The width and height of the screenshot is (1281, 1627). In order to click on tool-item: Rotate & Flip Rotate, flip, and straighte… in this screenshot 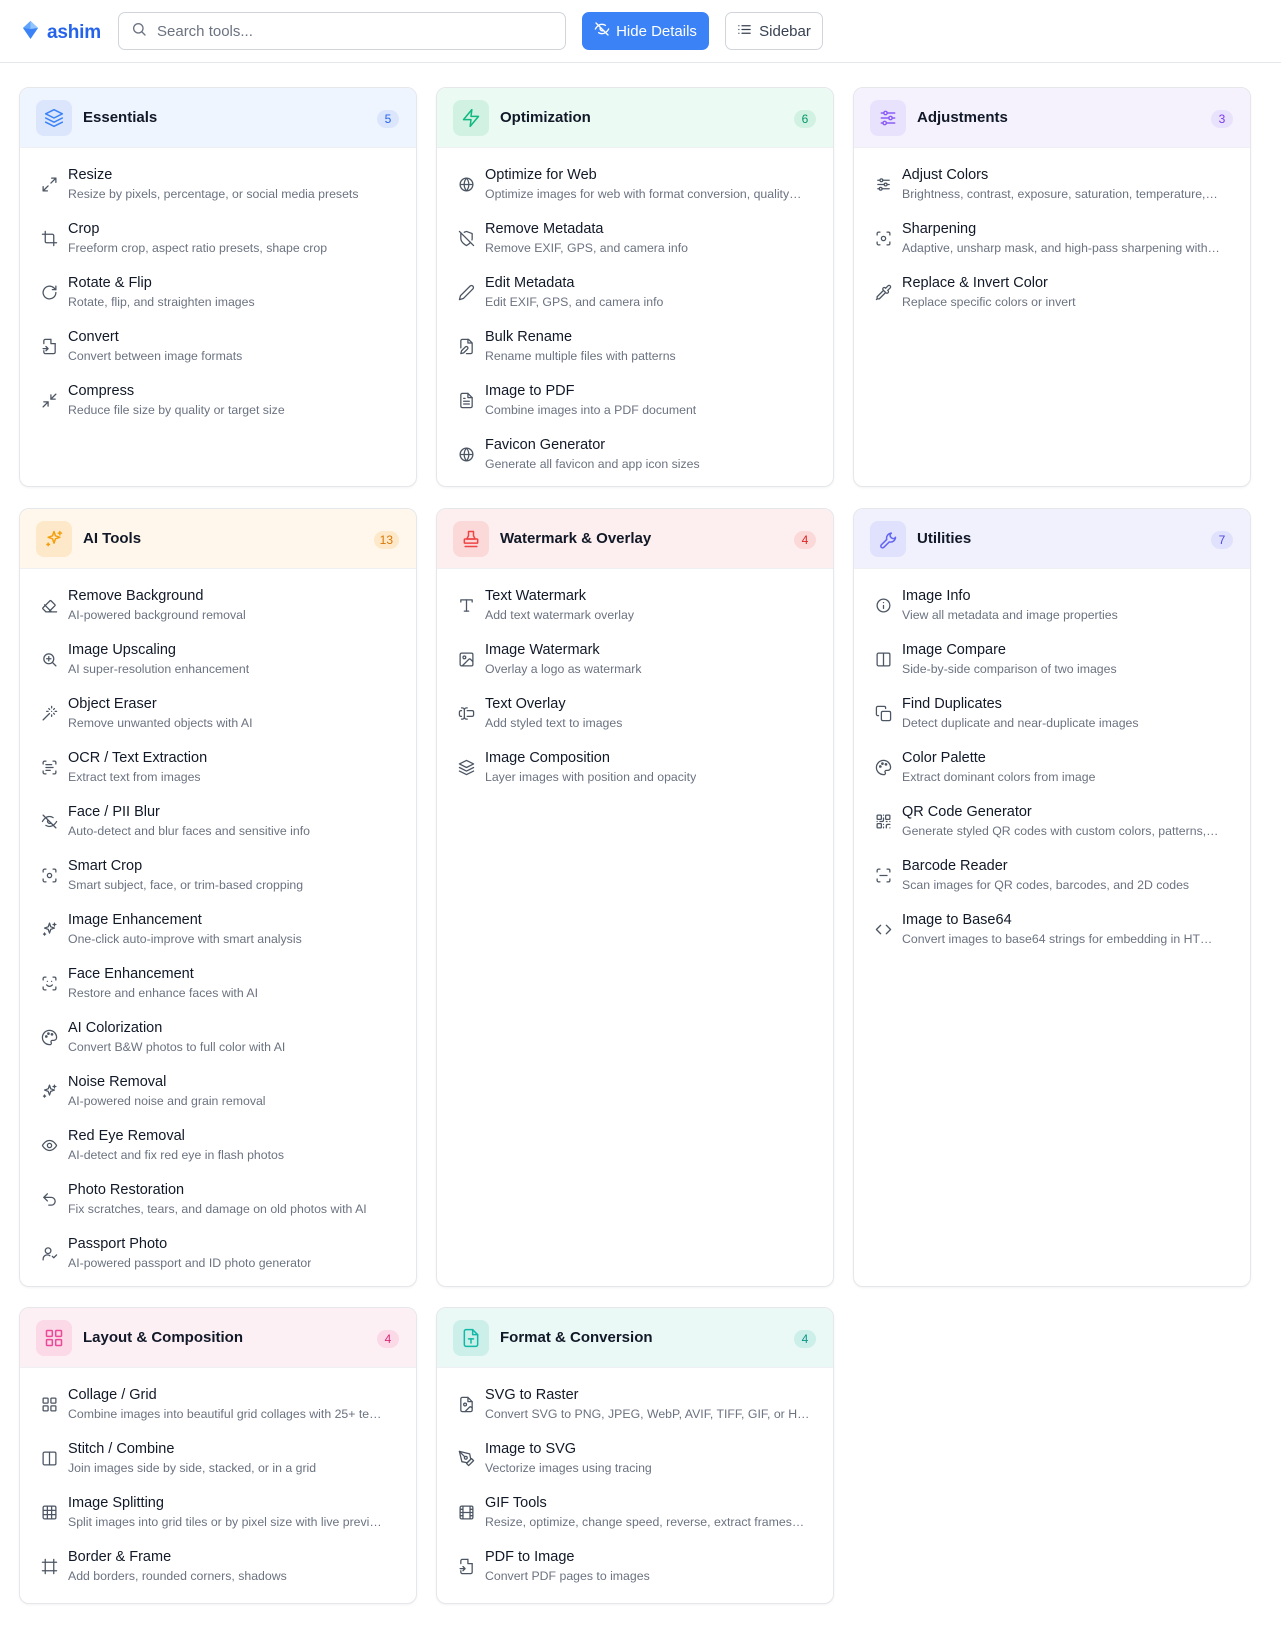, I will do `click(218, 292)`.